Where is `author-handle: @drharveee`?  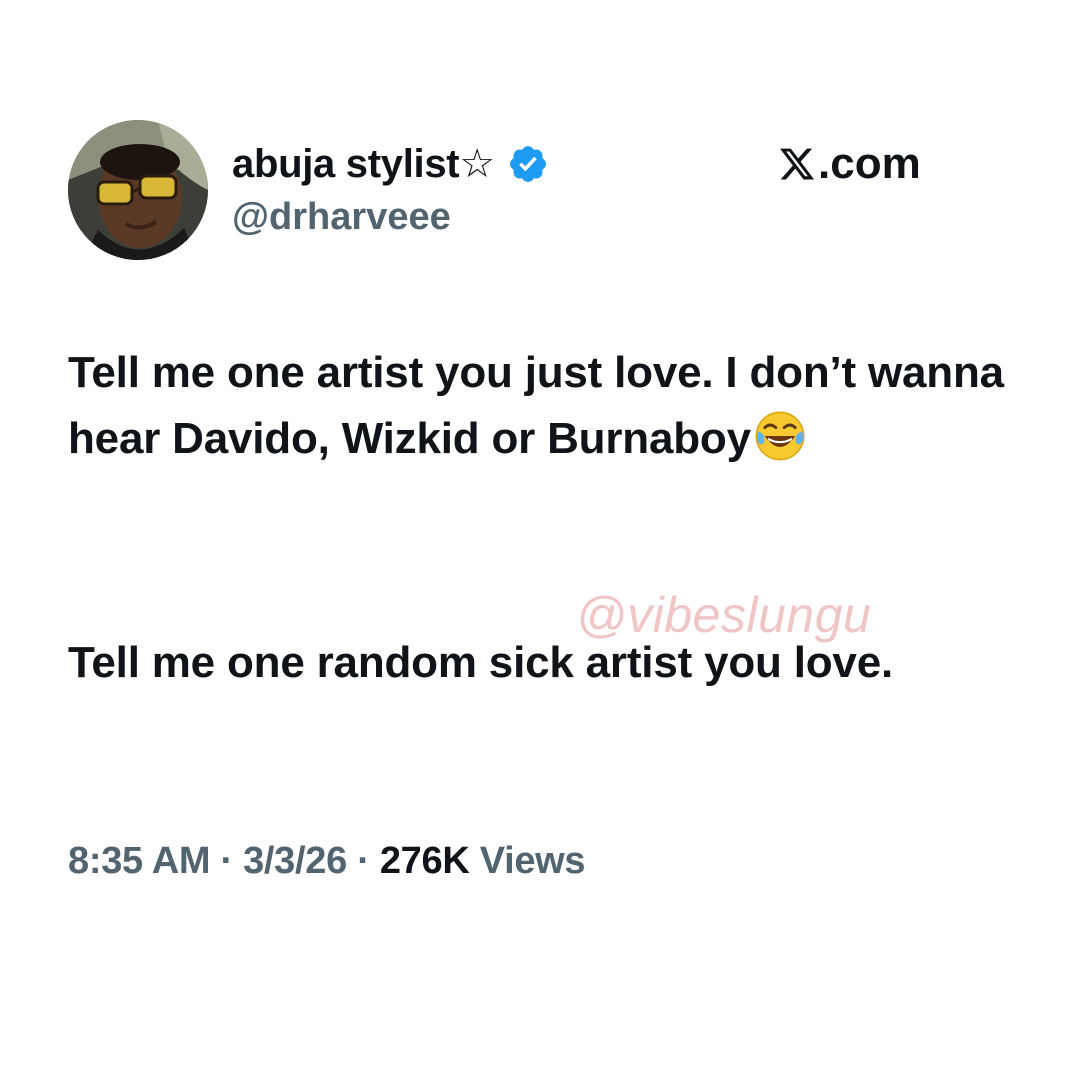
author-handle: @drharveee is located at coordinates (341, 217).